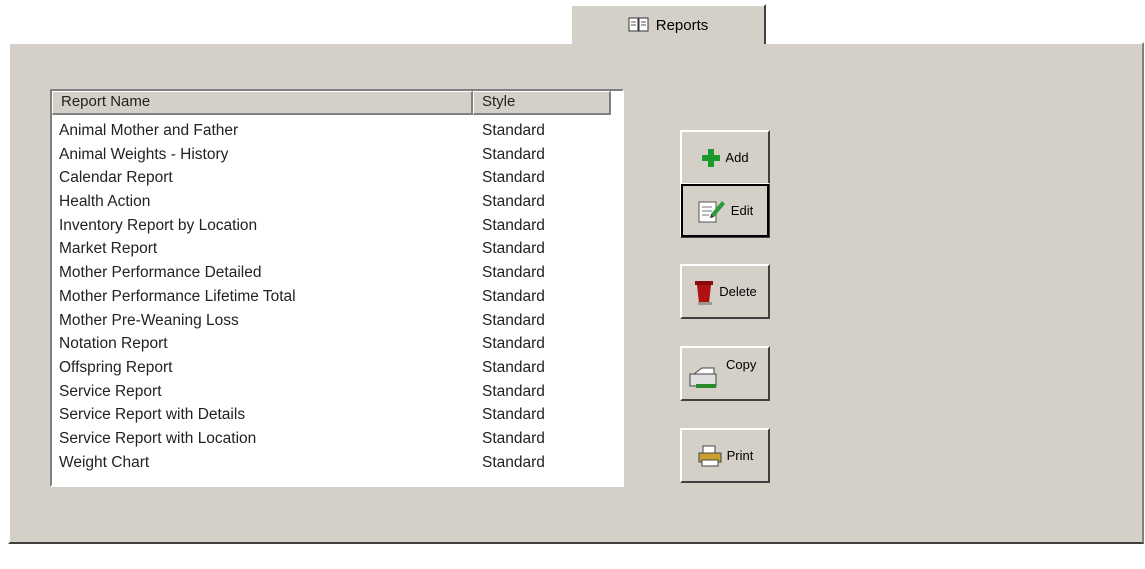  Describe the element at coordinates (158, 438) in the screenshot. I see `report-name-cell: Service Report with Location` at that location.